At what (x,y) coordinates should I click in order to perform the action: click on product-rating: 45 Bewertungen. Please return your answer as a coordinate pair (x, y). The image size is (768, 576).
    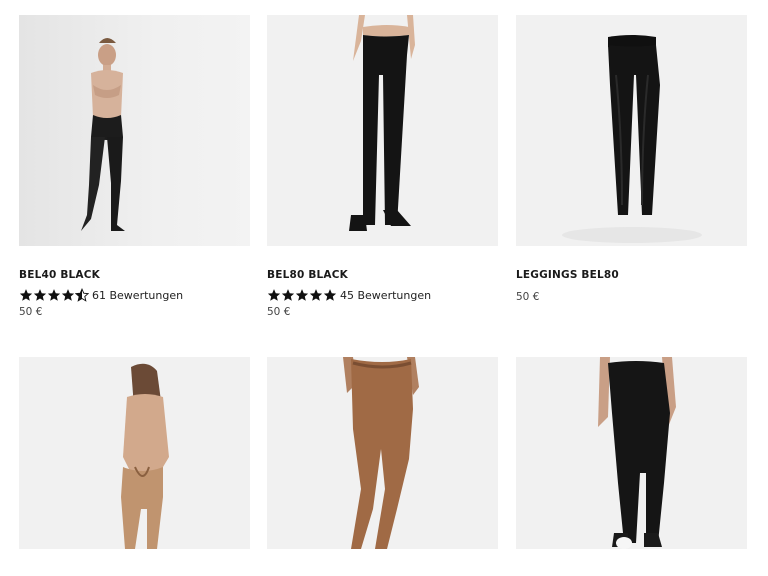
    Looking at the image, I should click on (382, 295).